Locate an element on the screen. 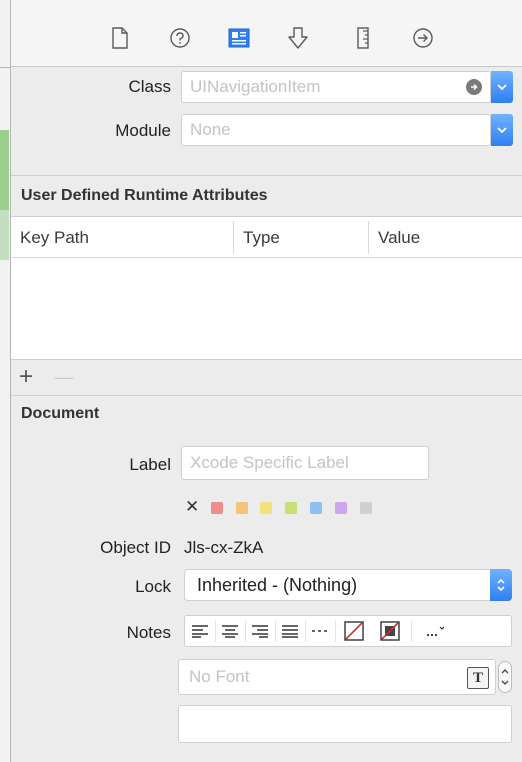  document-label-field: Xcode Specific Label is located at coordinates (305, 463).